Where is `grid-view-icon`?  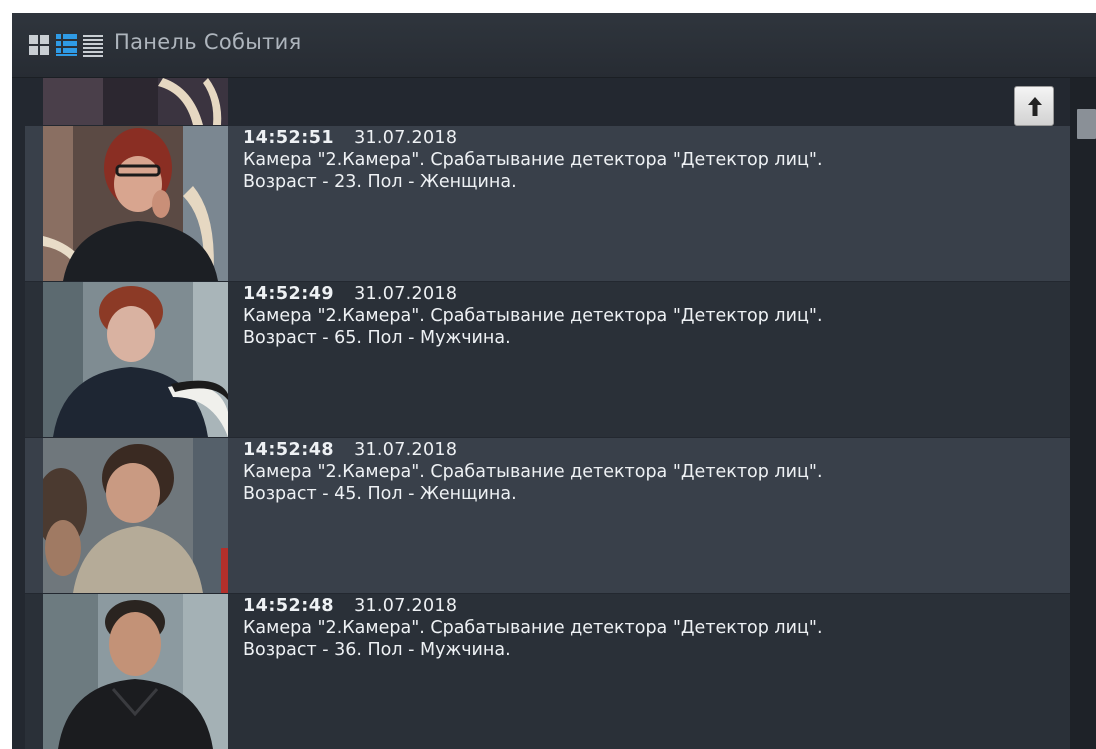
grid-view-icon is located at coordinates (40, 45).